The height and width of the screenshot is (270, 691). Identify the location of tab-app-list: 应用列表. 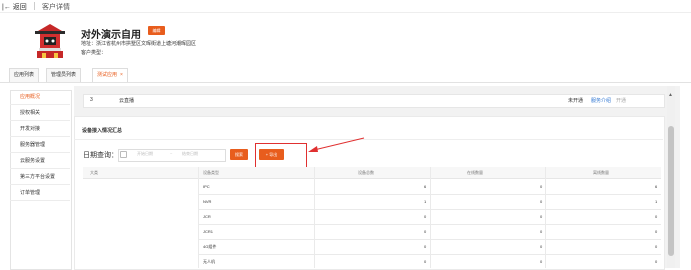
(24, 75).